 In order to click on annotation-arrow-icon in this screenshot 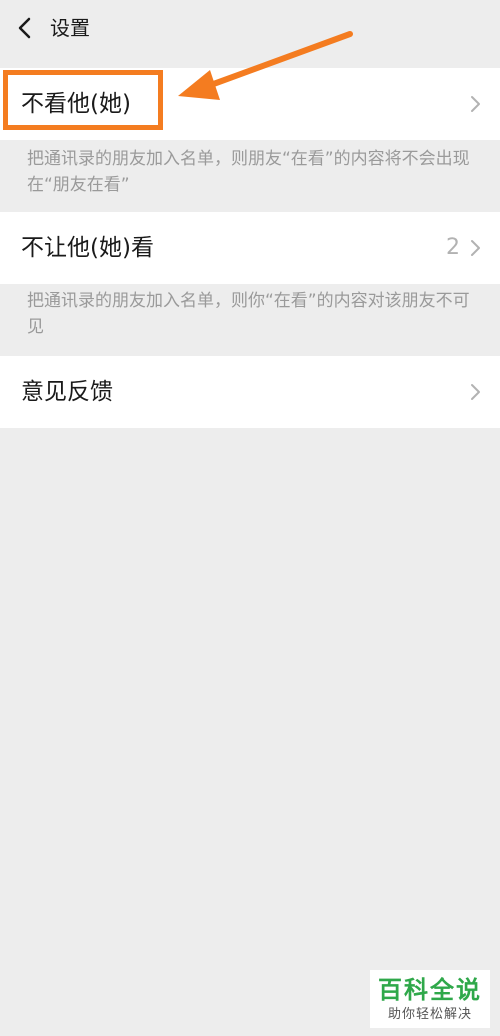, I will do `click(265, 65)`.